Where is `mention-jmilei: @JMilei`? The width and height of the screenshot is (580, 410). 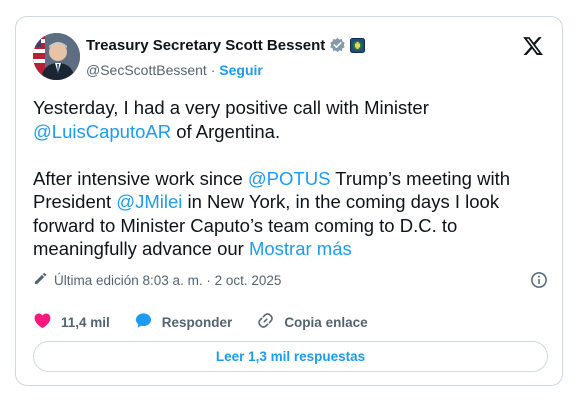
mention-jmilei: @JMilei is located at coordinates (149, 201).